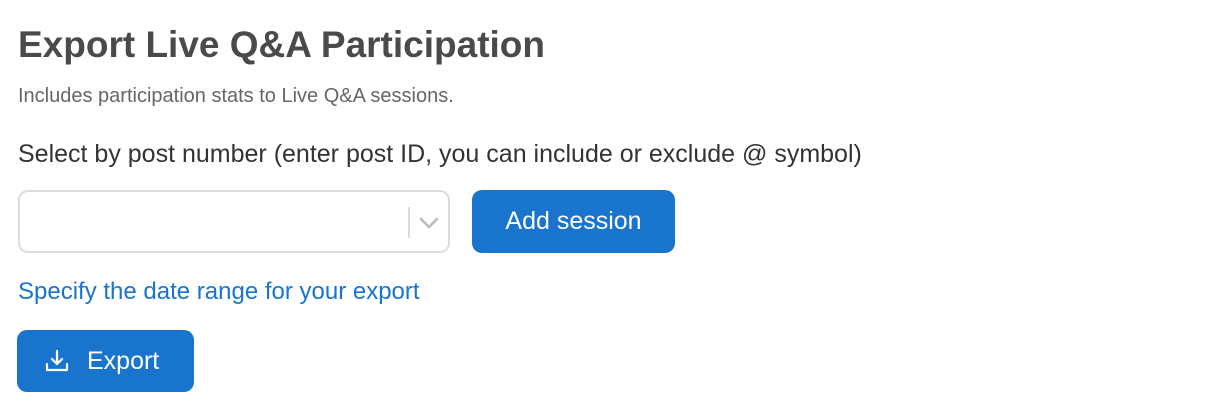  I want to click on export-button: Export, so click(105, 361).